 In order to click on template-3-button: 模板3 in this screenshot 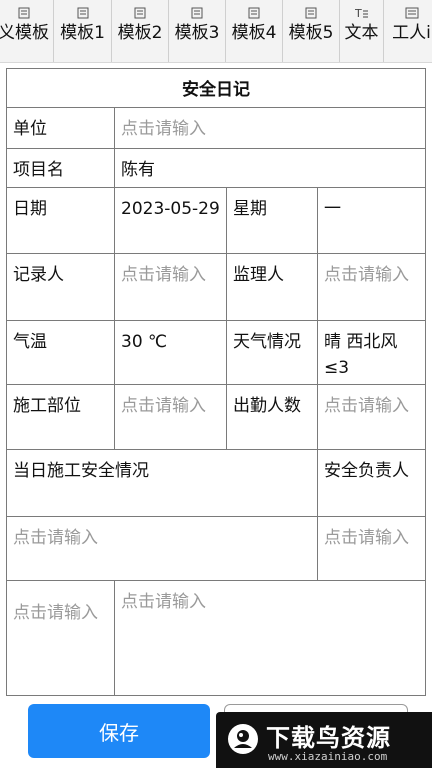, I will do `click(197, 31)`.